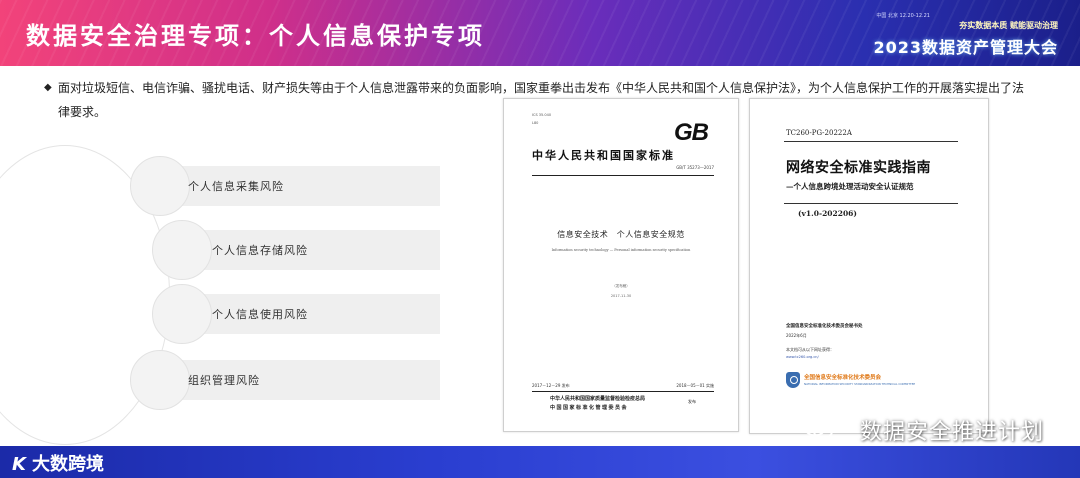 This screenshot has height=478, width=1080. Describe the element at coordinates (19, 464) in the screenshot. I see `logo-mark-icon: K` at that location.